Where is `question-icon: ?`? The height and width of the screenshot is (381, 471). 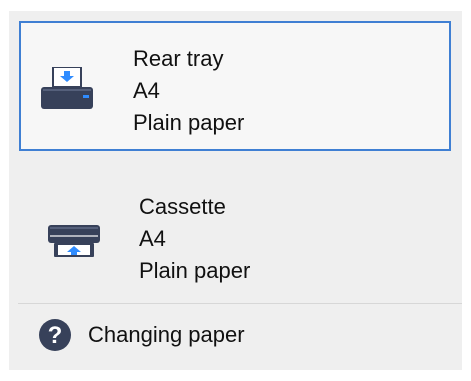
question-icon: ? is located at coordinates (55, 335).